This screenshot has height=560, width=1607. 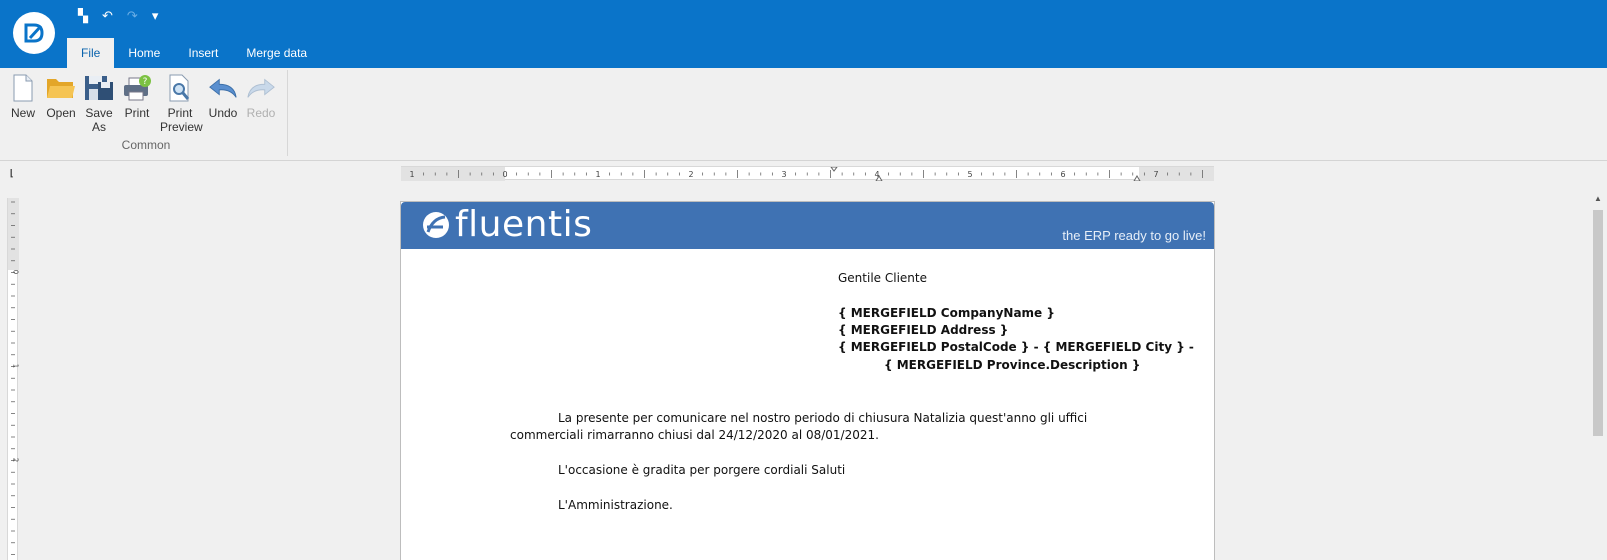 I want to click on ribbon-tabs: File Home Insert Merge data, so click(x=194, y=53).